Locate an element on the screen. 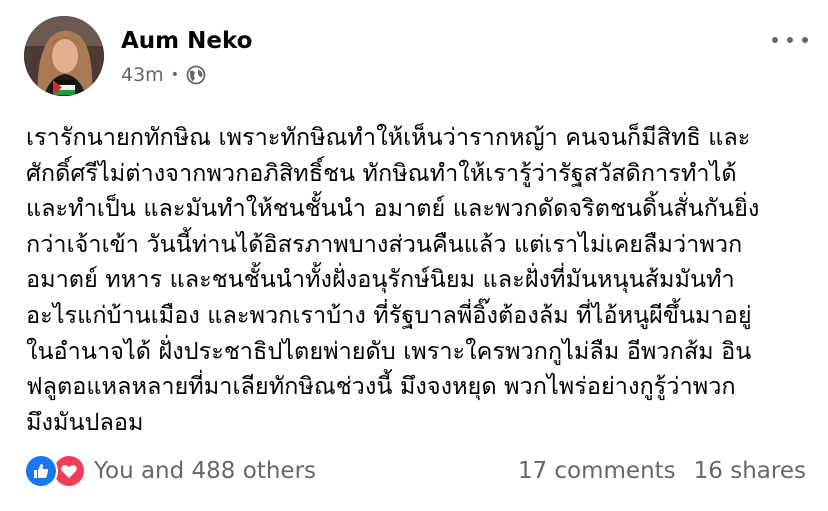 This screenshot has height=511, width=828. post-time: 43m is located at coordinates (142, 75).